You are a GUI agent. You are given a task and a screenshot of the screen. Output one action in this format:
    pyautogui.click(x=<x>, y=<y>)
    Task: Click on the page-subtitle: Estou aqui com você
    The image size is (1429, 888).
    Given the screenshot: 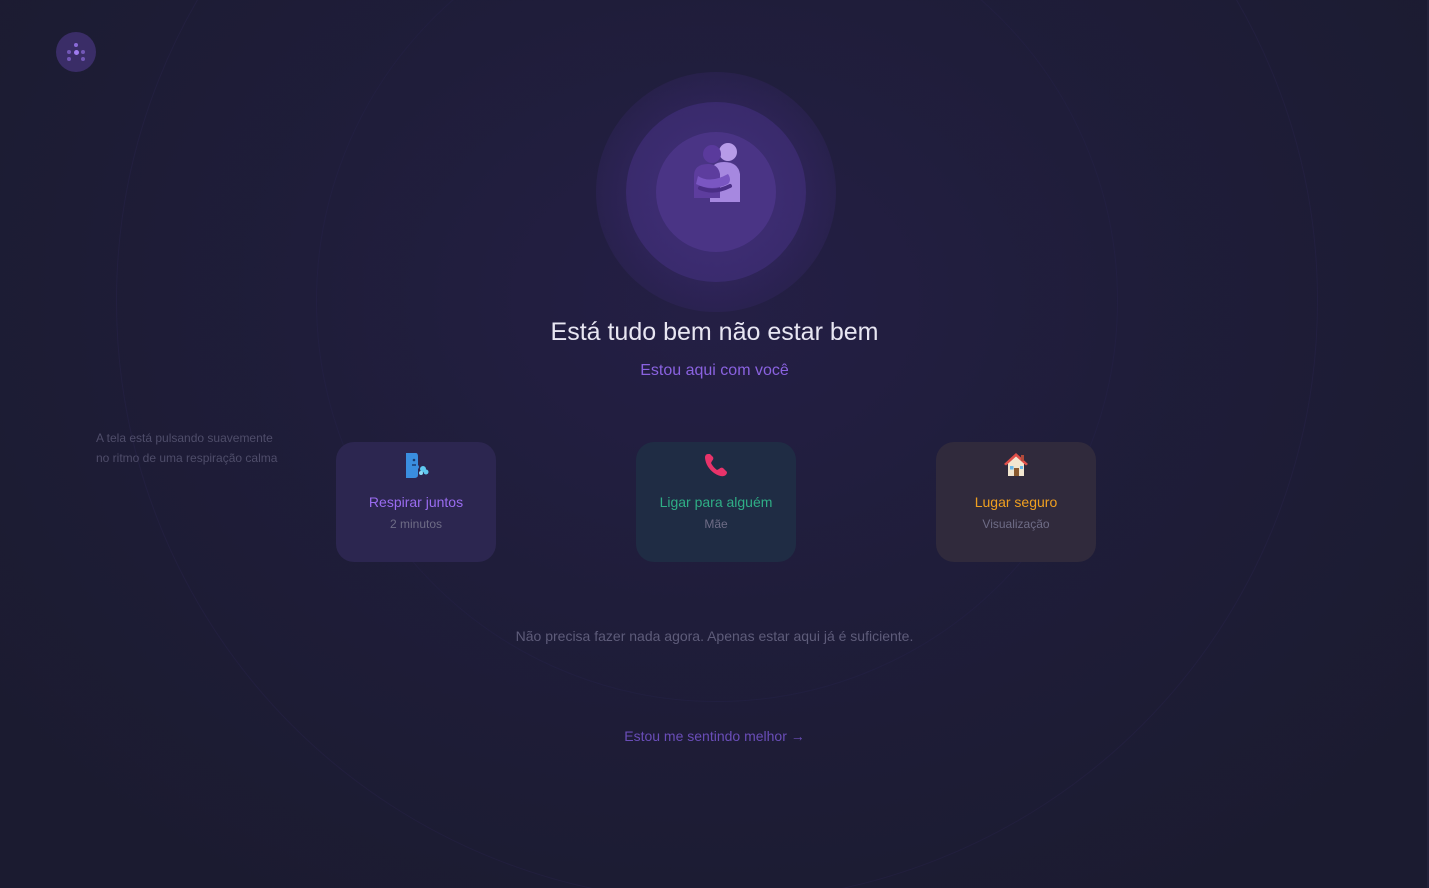 What is the action you would take?
    pyautogui.click(x=714, y=370)
    